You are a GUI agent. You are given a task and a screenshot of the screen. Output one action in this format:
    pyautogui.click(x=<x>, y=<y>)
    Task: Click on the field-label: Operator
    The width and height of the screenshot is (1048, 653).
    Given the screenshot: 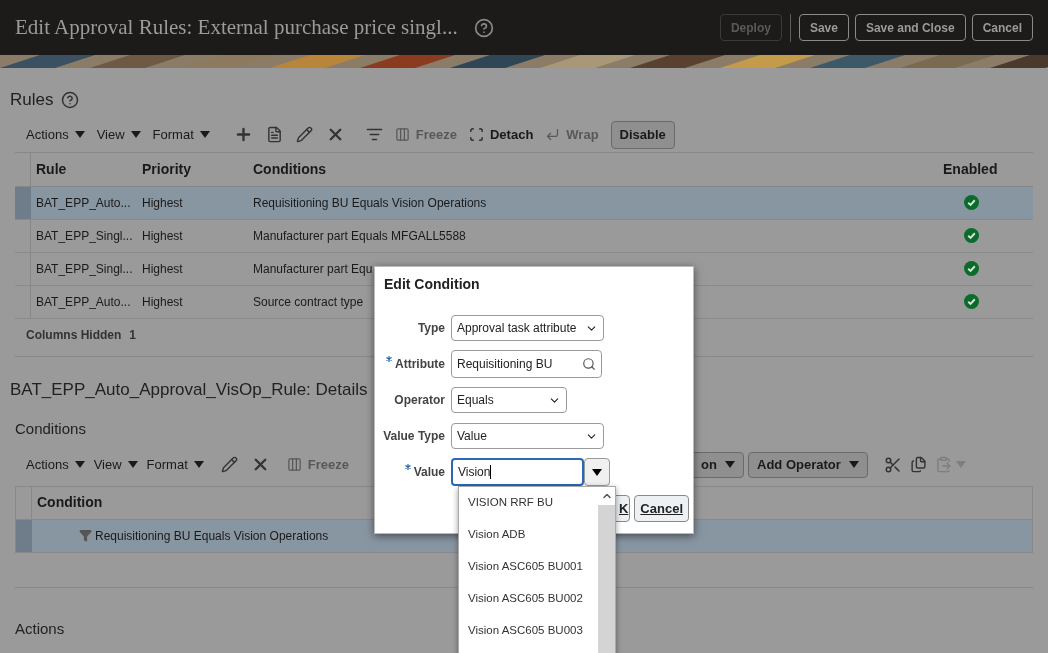 What is the action you would take?
    pyautogui.click(x=419, y=400)
    